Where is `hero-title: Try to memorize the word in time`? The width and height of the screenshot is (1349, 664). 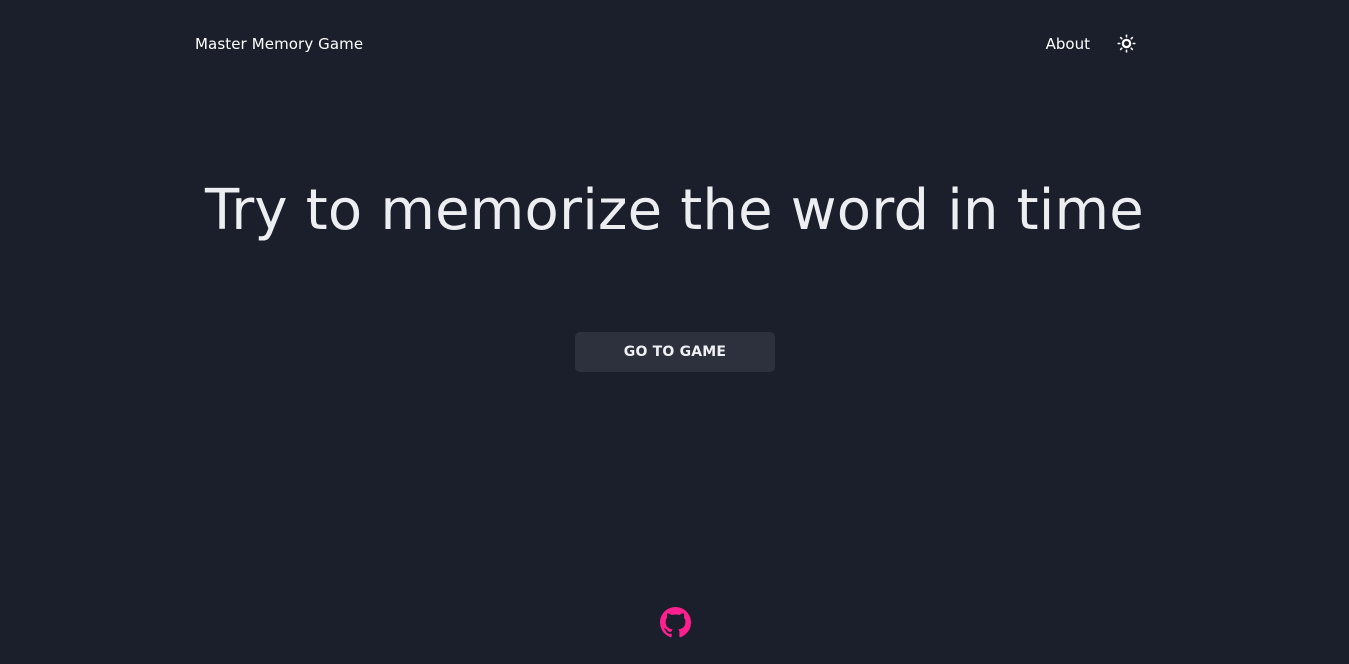
hero-title: Try to memorize the word in time is located at coordinates (674, 210).